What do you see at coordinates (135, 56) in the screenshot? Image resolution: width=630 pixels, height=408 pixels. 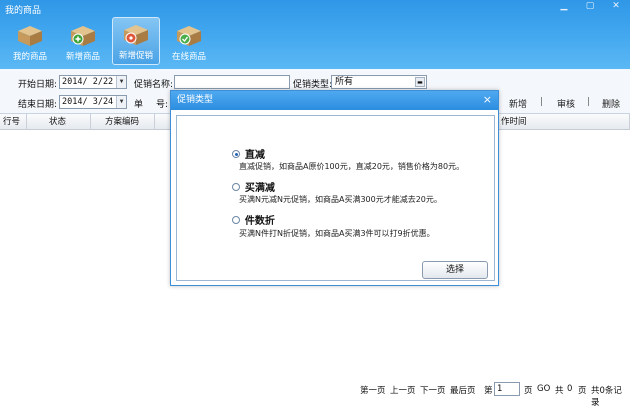 I see `toolbar-label: 新增促销` at bounding box center [135, 56].